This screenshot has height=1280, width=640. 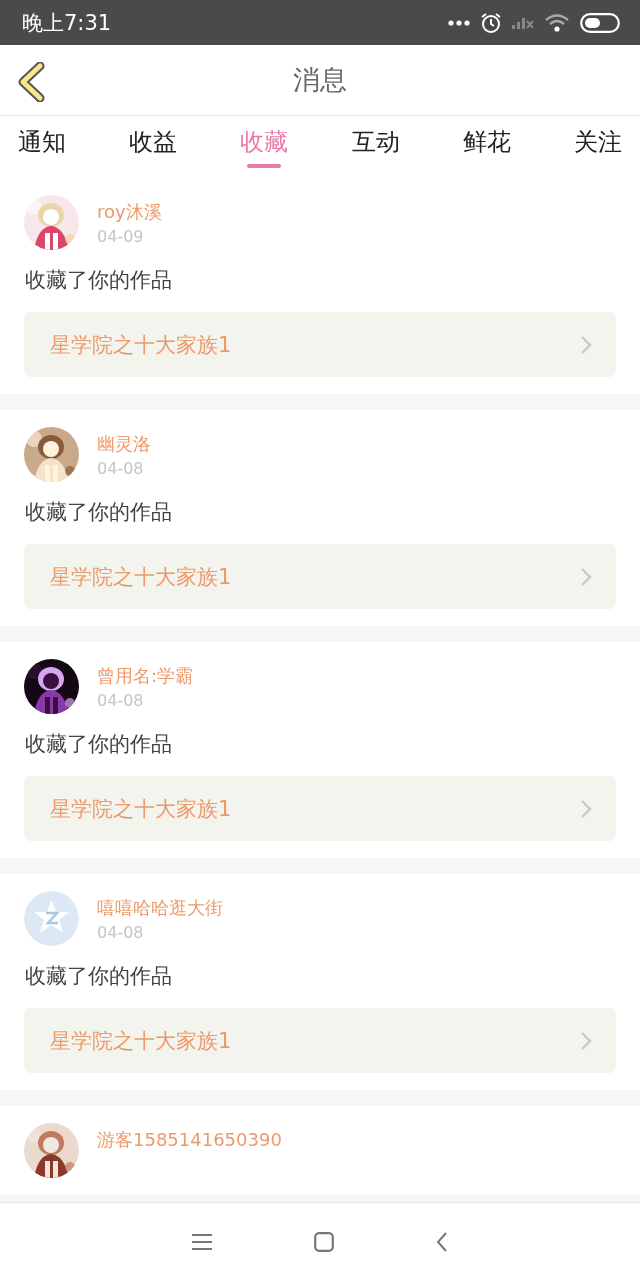 What do you see at coordinates (557, 22) in the screenshot?
I see `wifi-icon` at bounding box center [557, 22].